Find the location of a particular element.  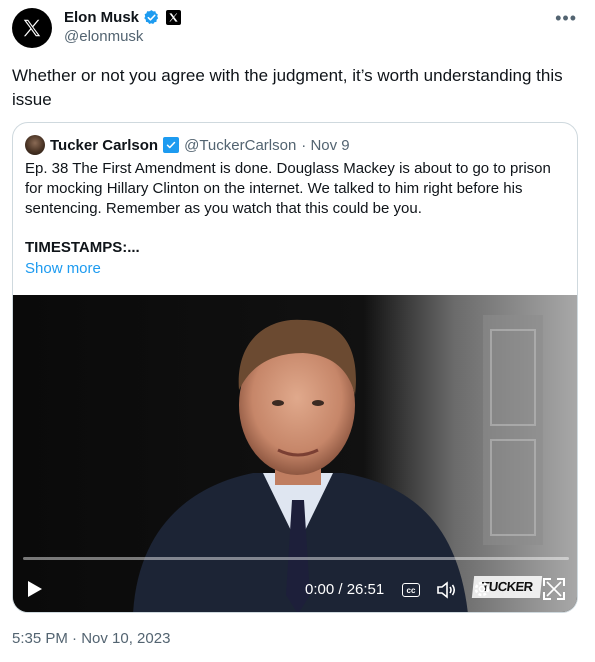

tweet-header: Elon Musk @elonmusk ••• is located at coordinates (297, 26).